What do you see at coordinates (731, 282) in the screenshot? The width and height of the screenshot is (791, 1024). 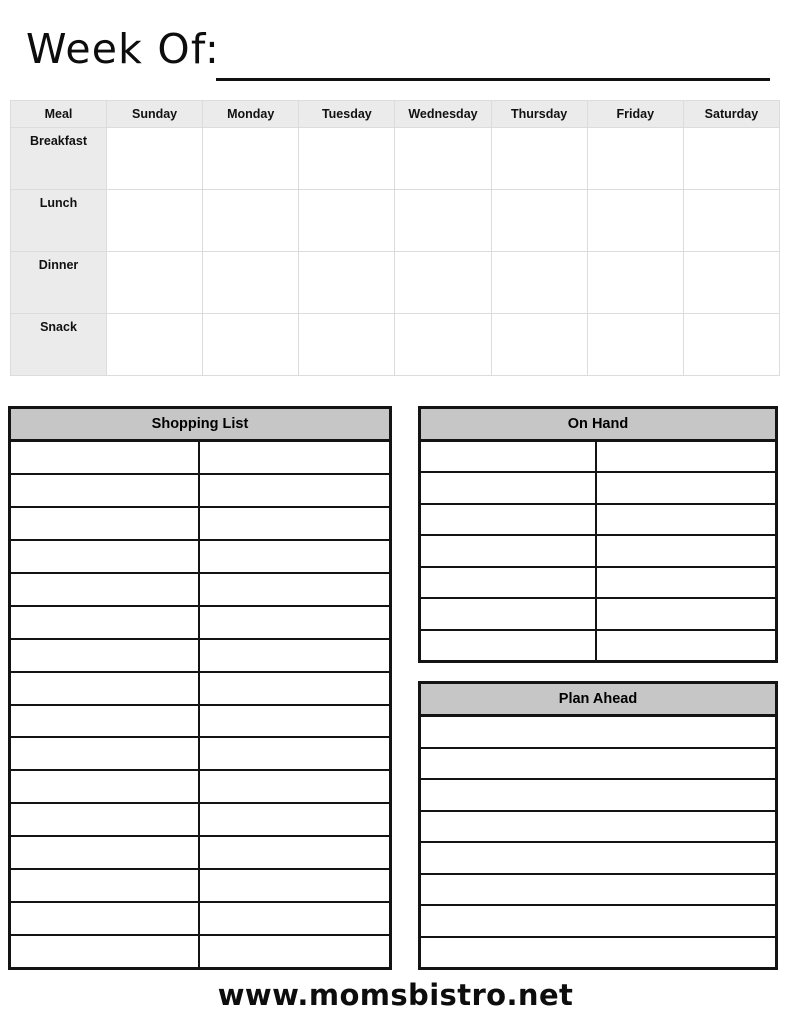 I see `meal-cell-dinner-saturday` at bounding box center [731, 282].